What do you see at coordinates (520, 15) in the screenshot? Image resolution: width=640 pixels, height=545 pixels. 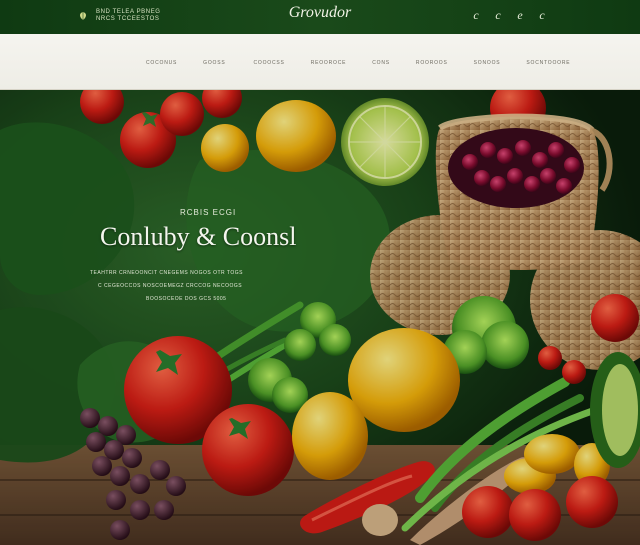 I see `header-icon-3: e` at bounding box center [520, 15].